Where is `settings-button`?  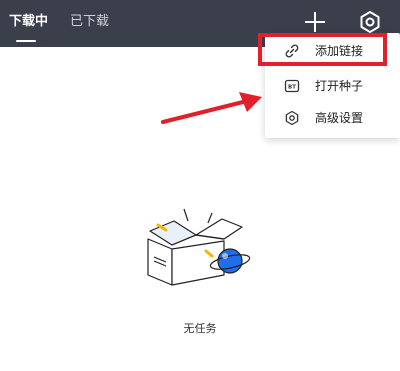
settings-button is located at coordinates (370, 22).